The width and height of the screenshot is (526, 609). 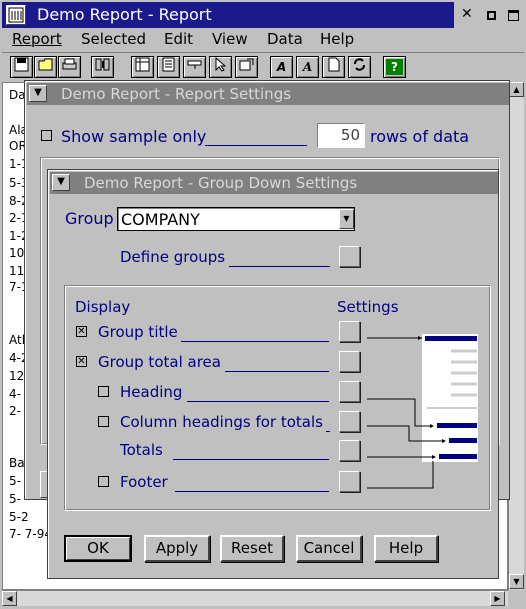 What do you see at coordinates (98, 548) in the screenshot?
I see `ok-button: OK` at bounding box center [98, 548].